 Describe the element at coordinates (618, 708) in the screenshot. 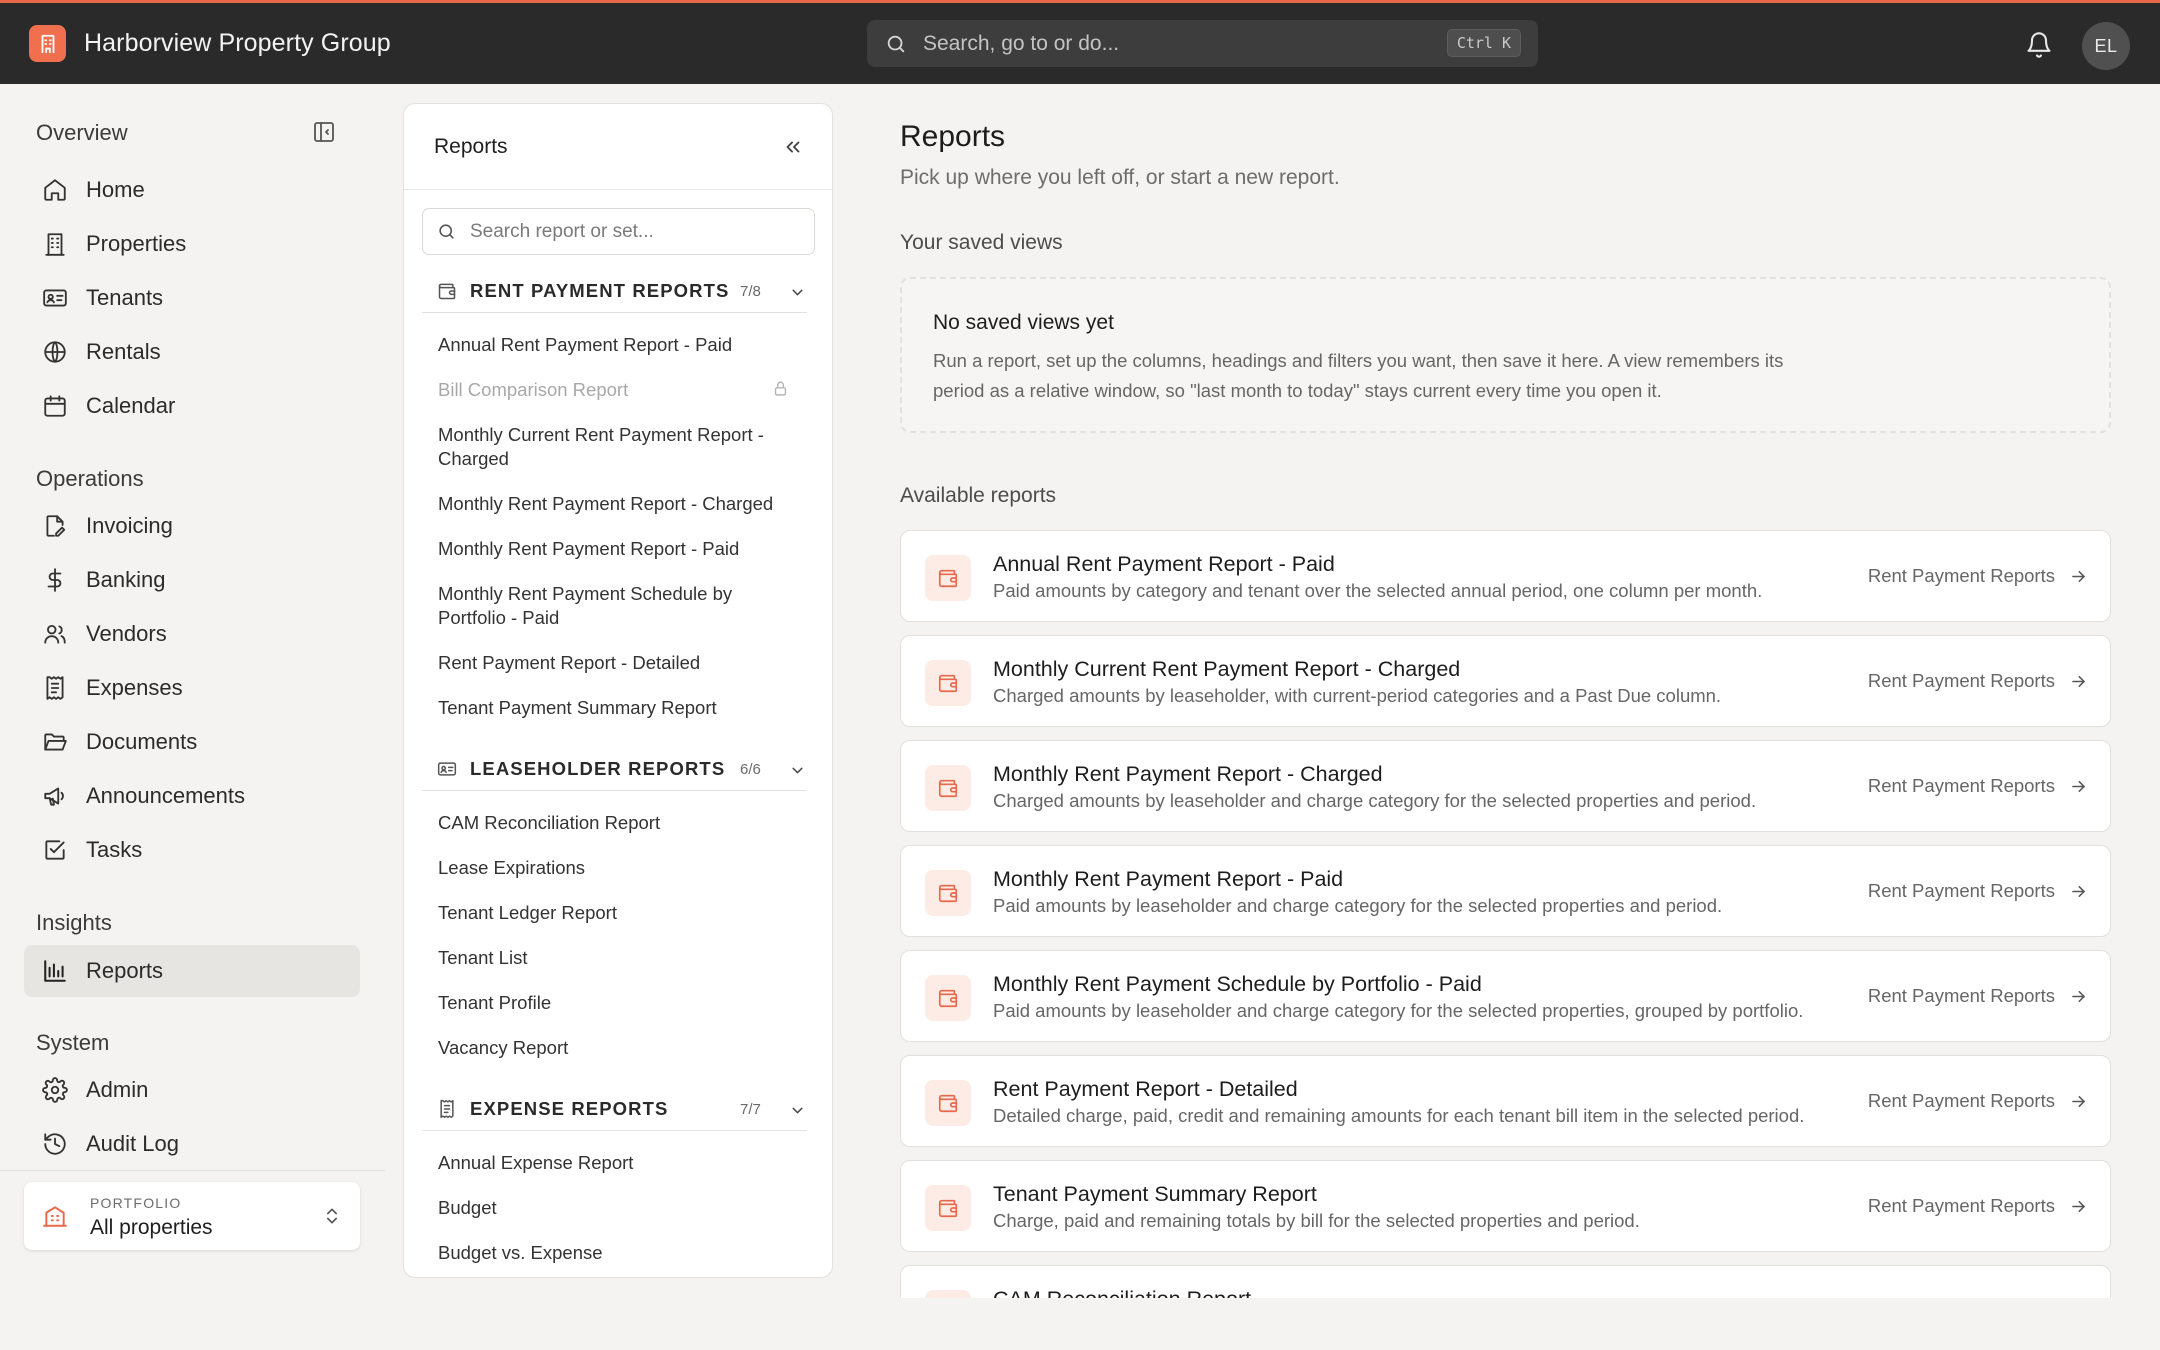

I see `report-link: Tenant Payment Summary Report` at that location.